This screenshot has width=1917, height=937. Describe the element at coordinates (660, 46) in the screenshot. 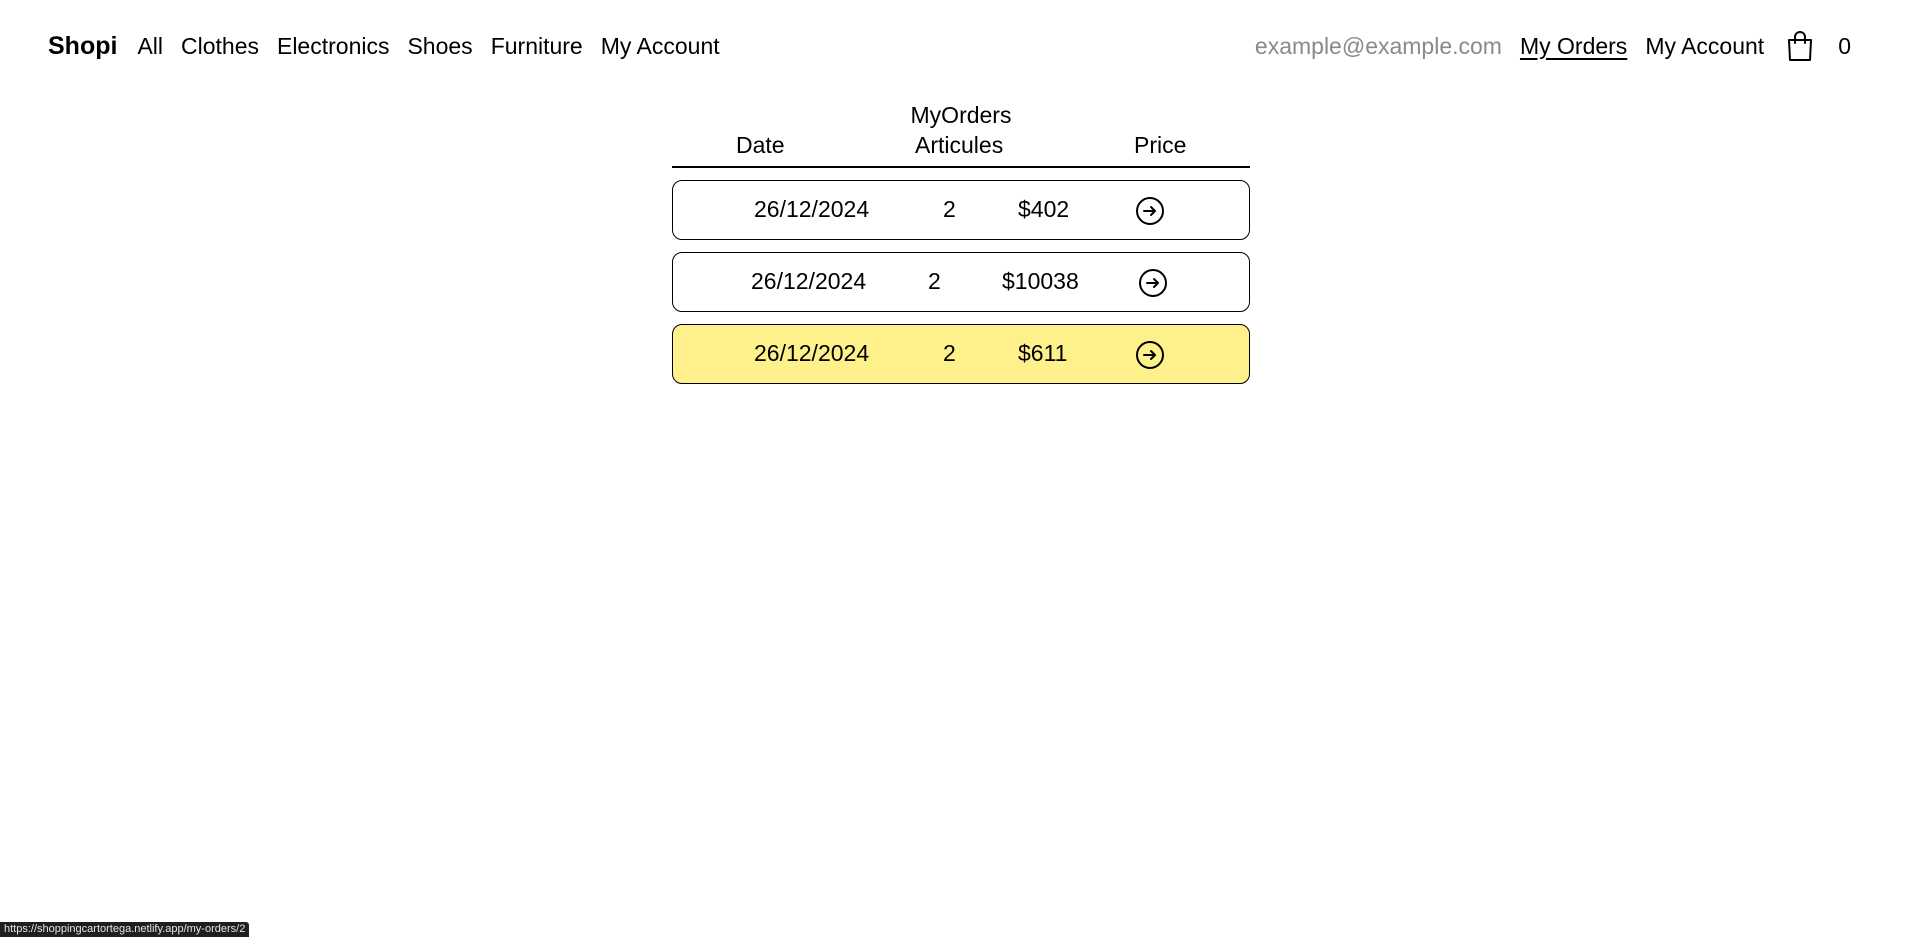

I see `nav-link-my-account-left: My Account` at that location.